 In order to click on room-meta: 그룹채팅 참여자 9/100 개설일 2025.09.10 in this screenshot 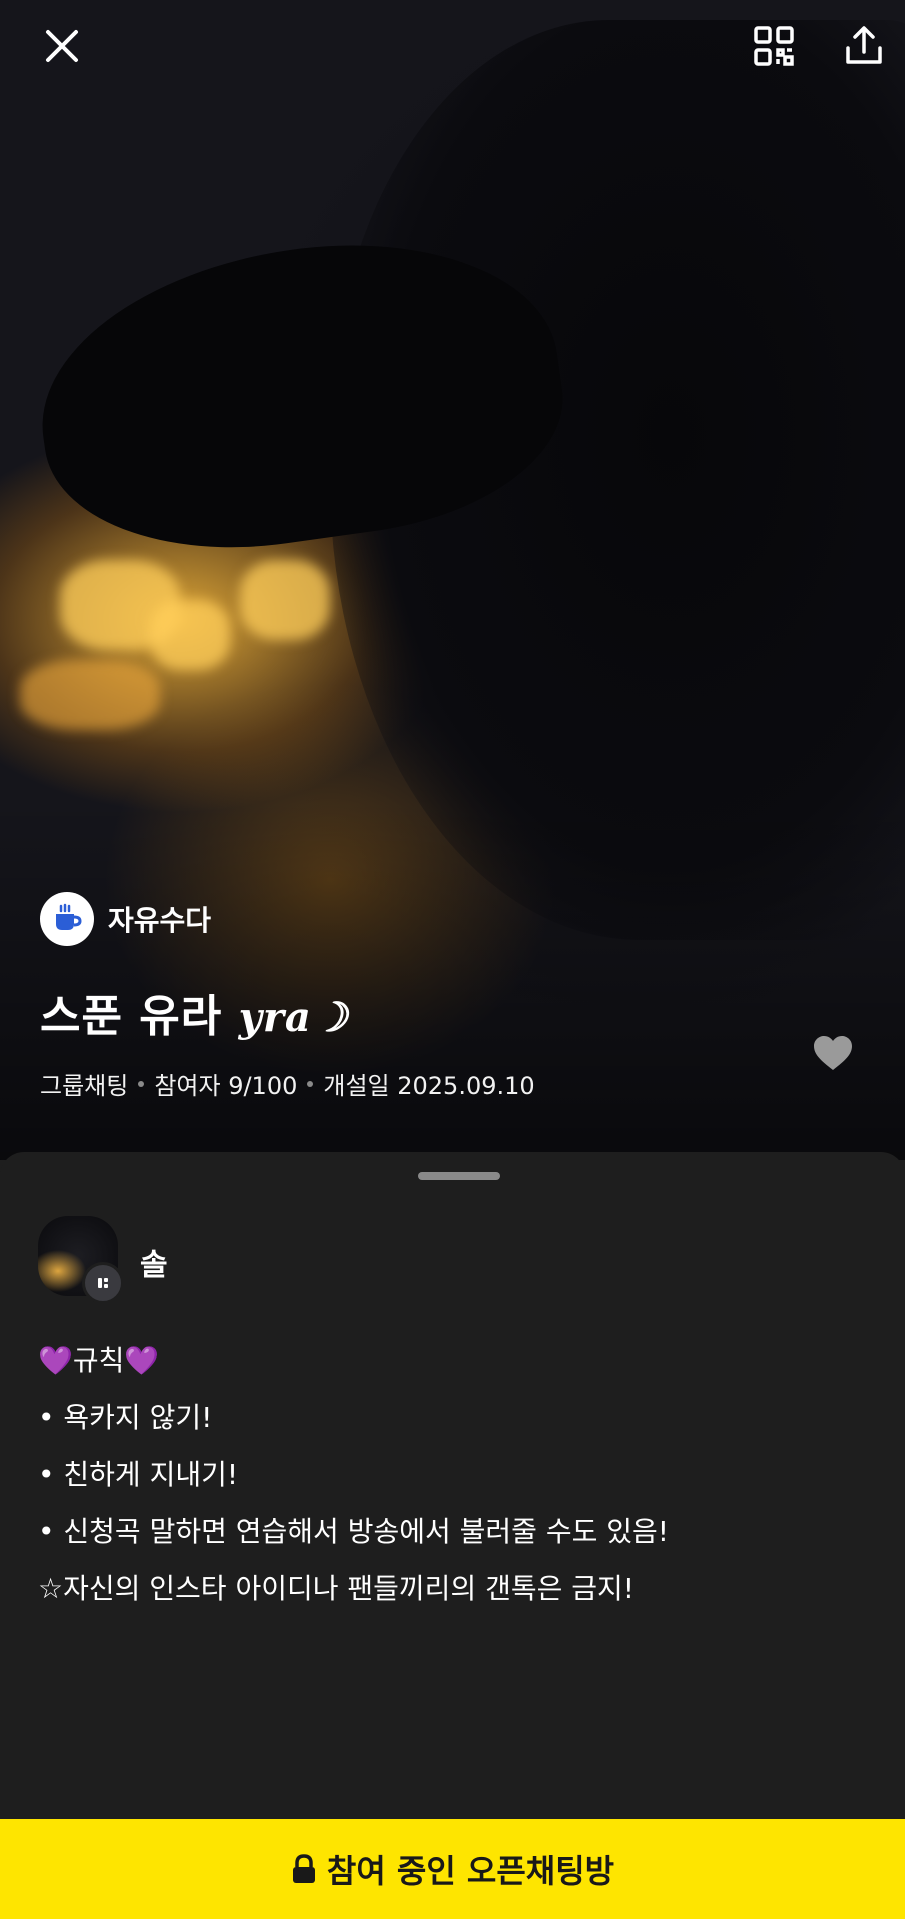, I will do `click(287, 1083)`.